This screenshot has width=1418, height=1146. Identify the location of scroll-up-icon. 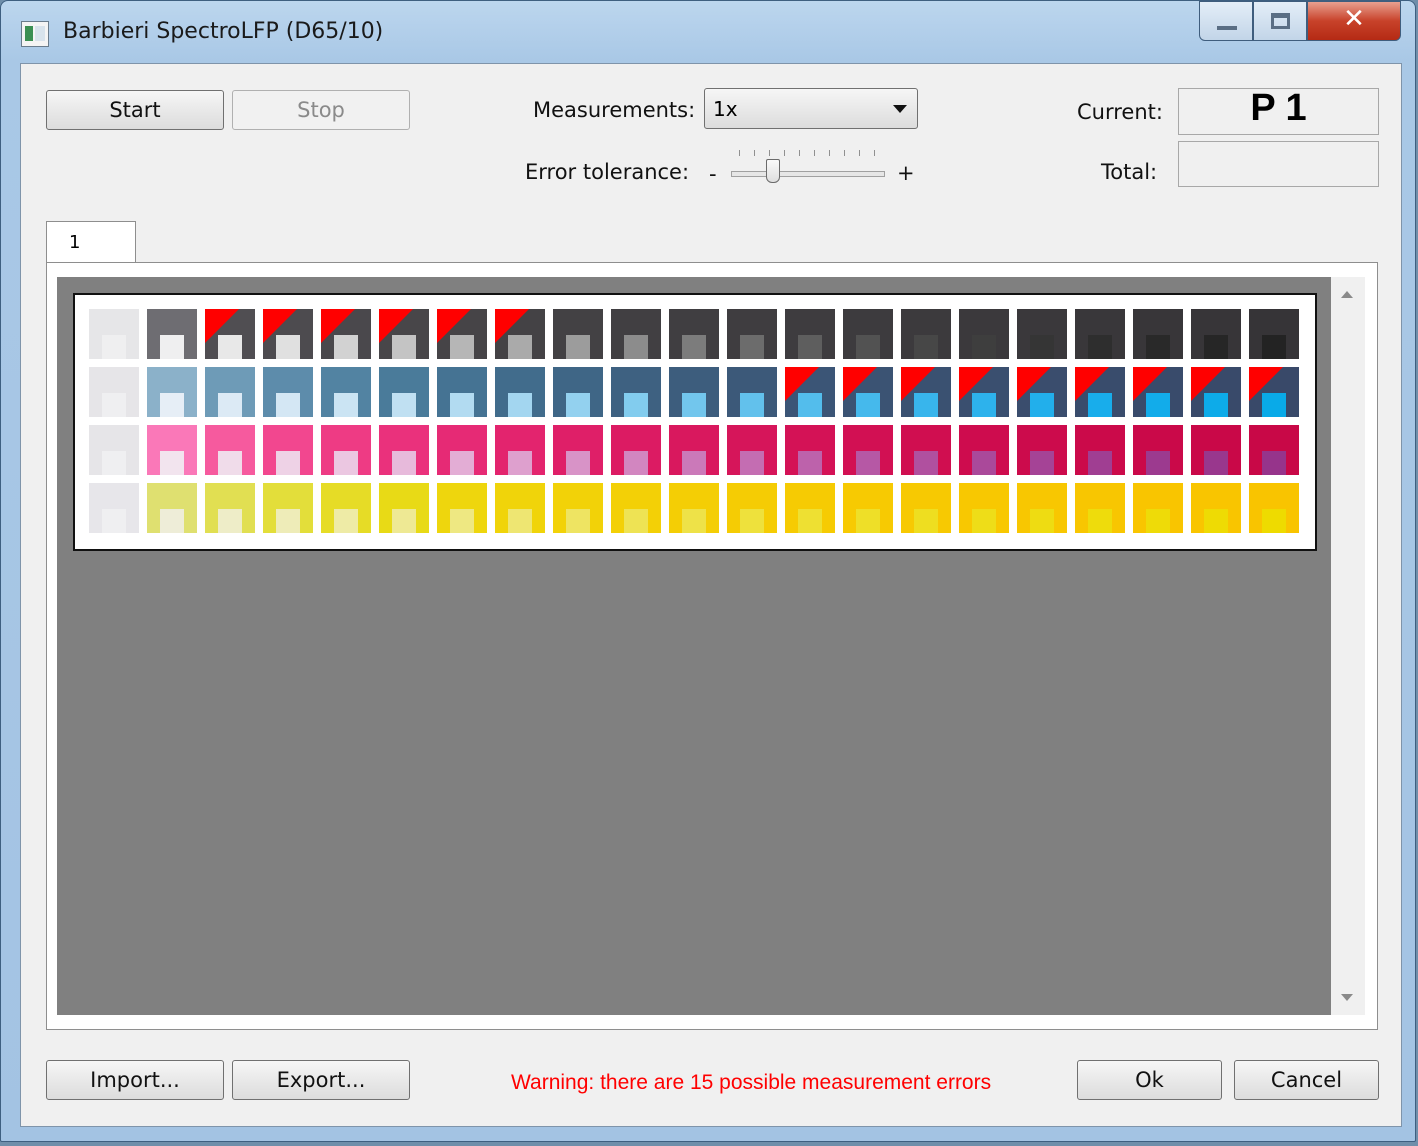
(1347, 294).